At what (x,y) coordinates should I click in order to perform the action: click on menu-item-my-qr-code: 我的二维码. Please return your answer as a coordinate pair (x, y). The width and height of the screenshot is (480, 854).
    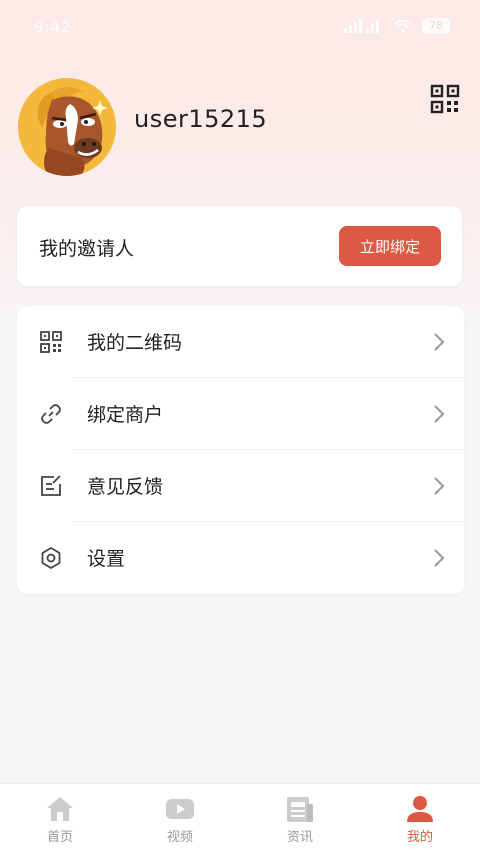
    Looking at the image, I should click on (240, 342).